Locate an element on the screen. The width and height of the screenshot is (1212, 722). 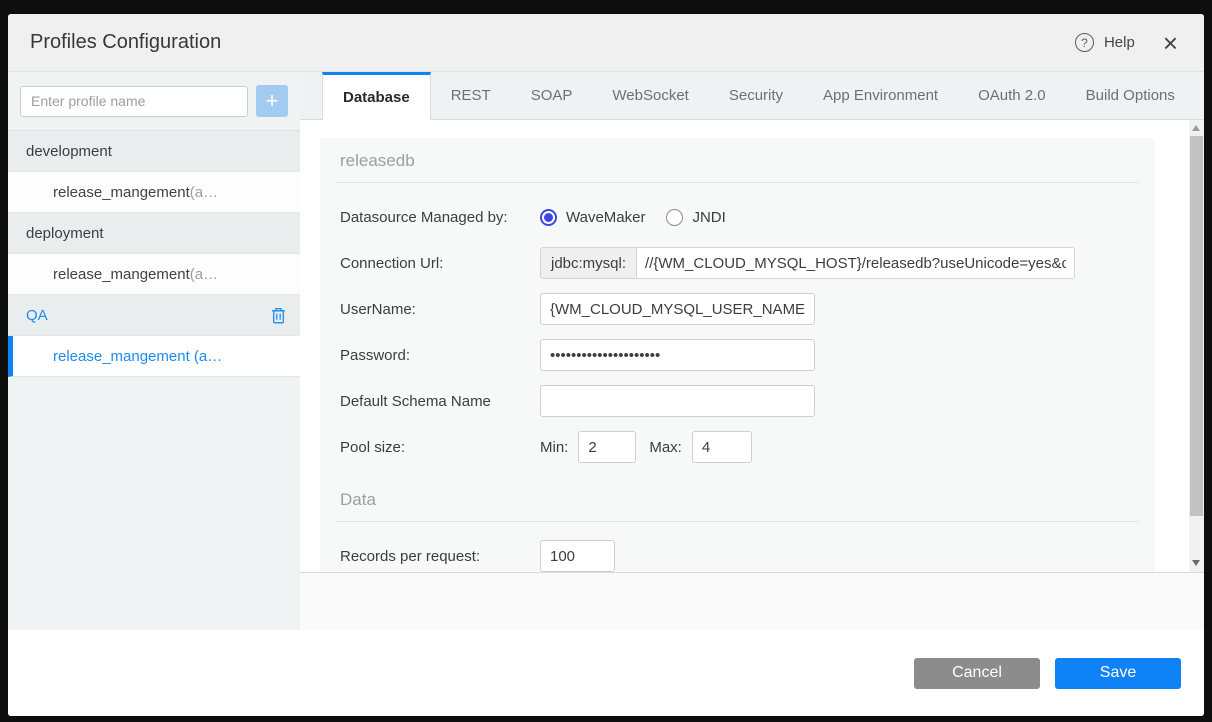
page-title: Profiles Configuration is located at coordinates (126, 42).